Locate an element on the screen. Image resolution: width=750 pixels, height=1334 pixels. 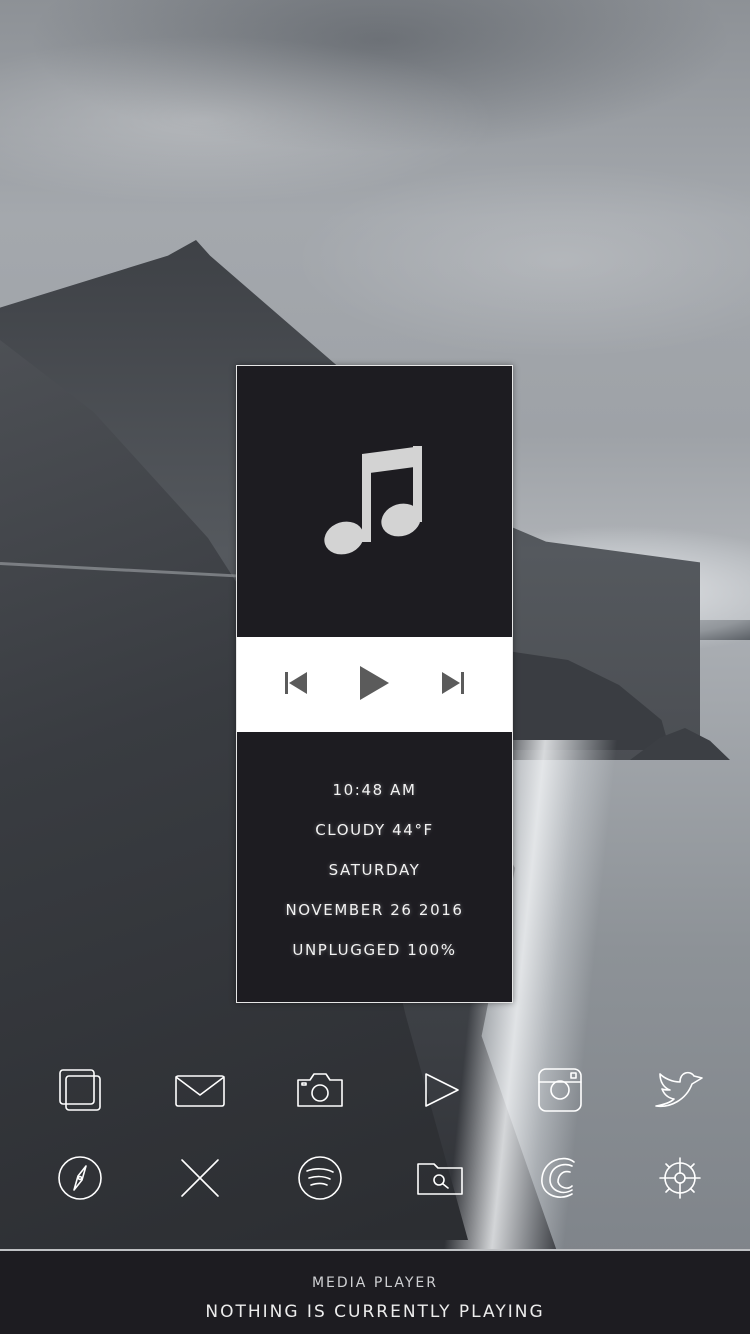
album-art is located at coordinates (374, 501).